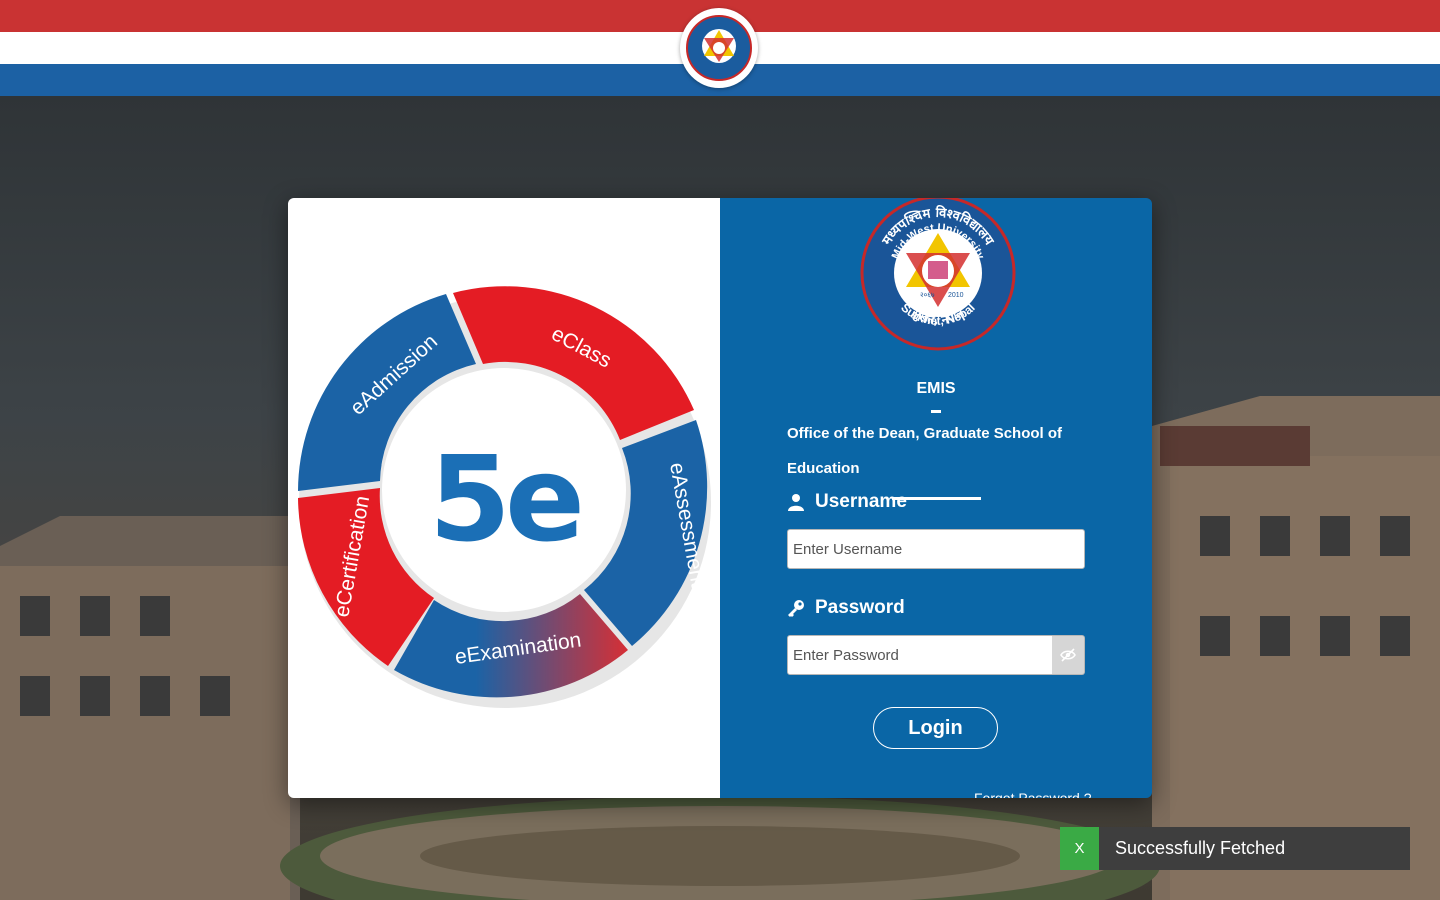 The width and height of the screenshot is (1440, 900). I want to click on key-icon, so click(796, 608).